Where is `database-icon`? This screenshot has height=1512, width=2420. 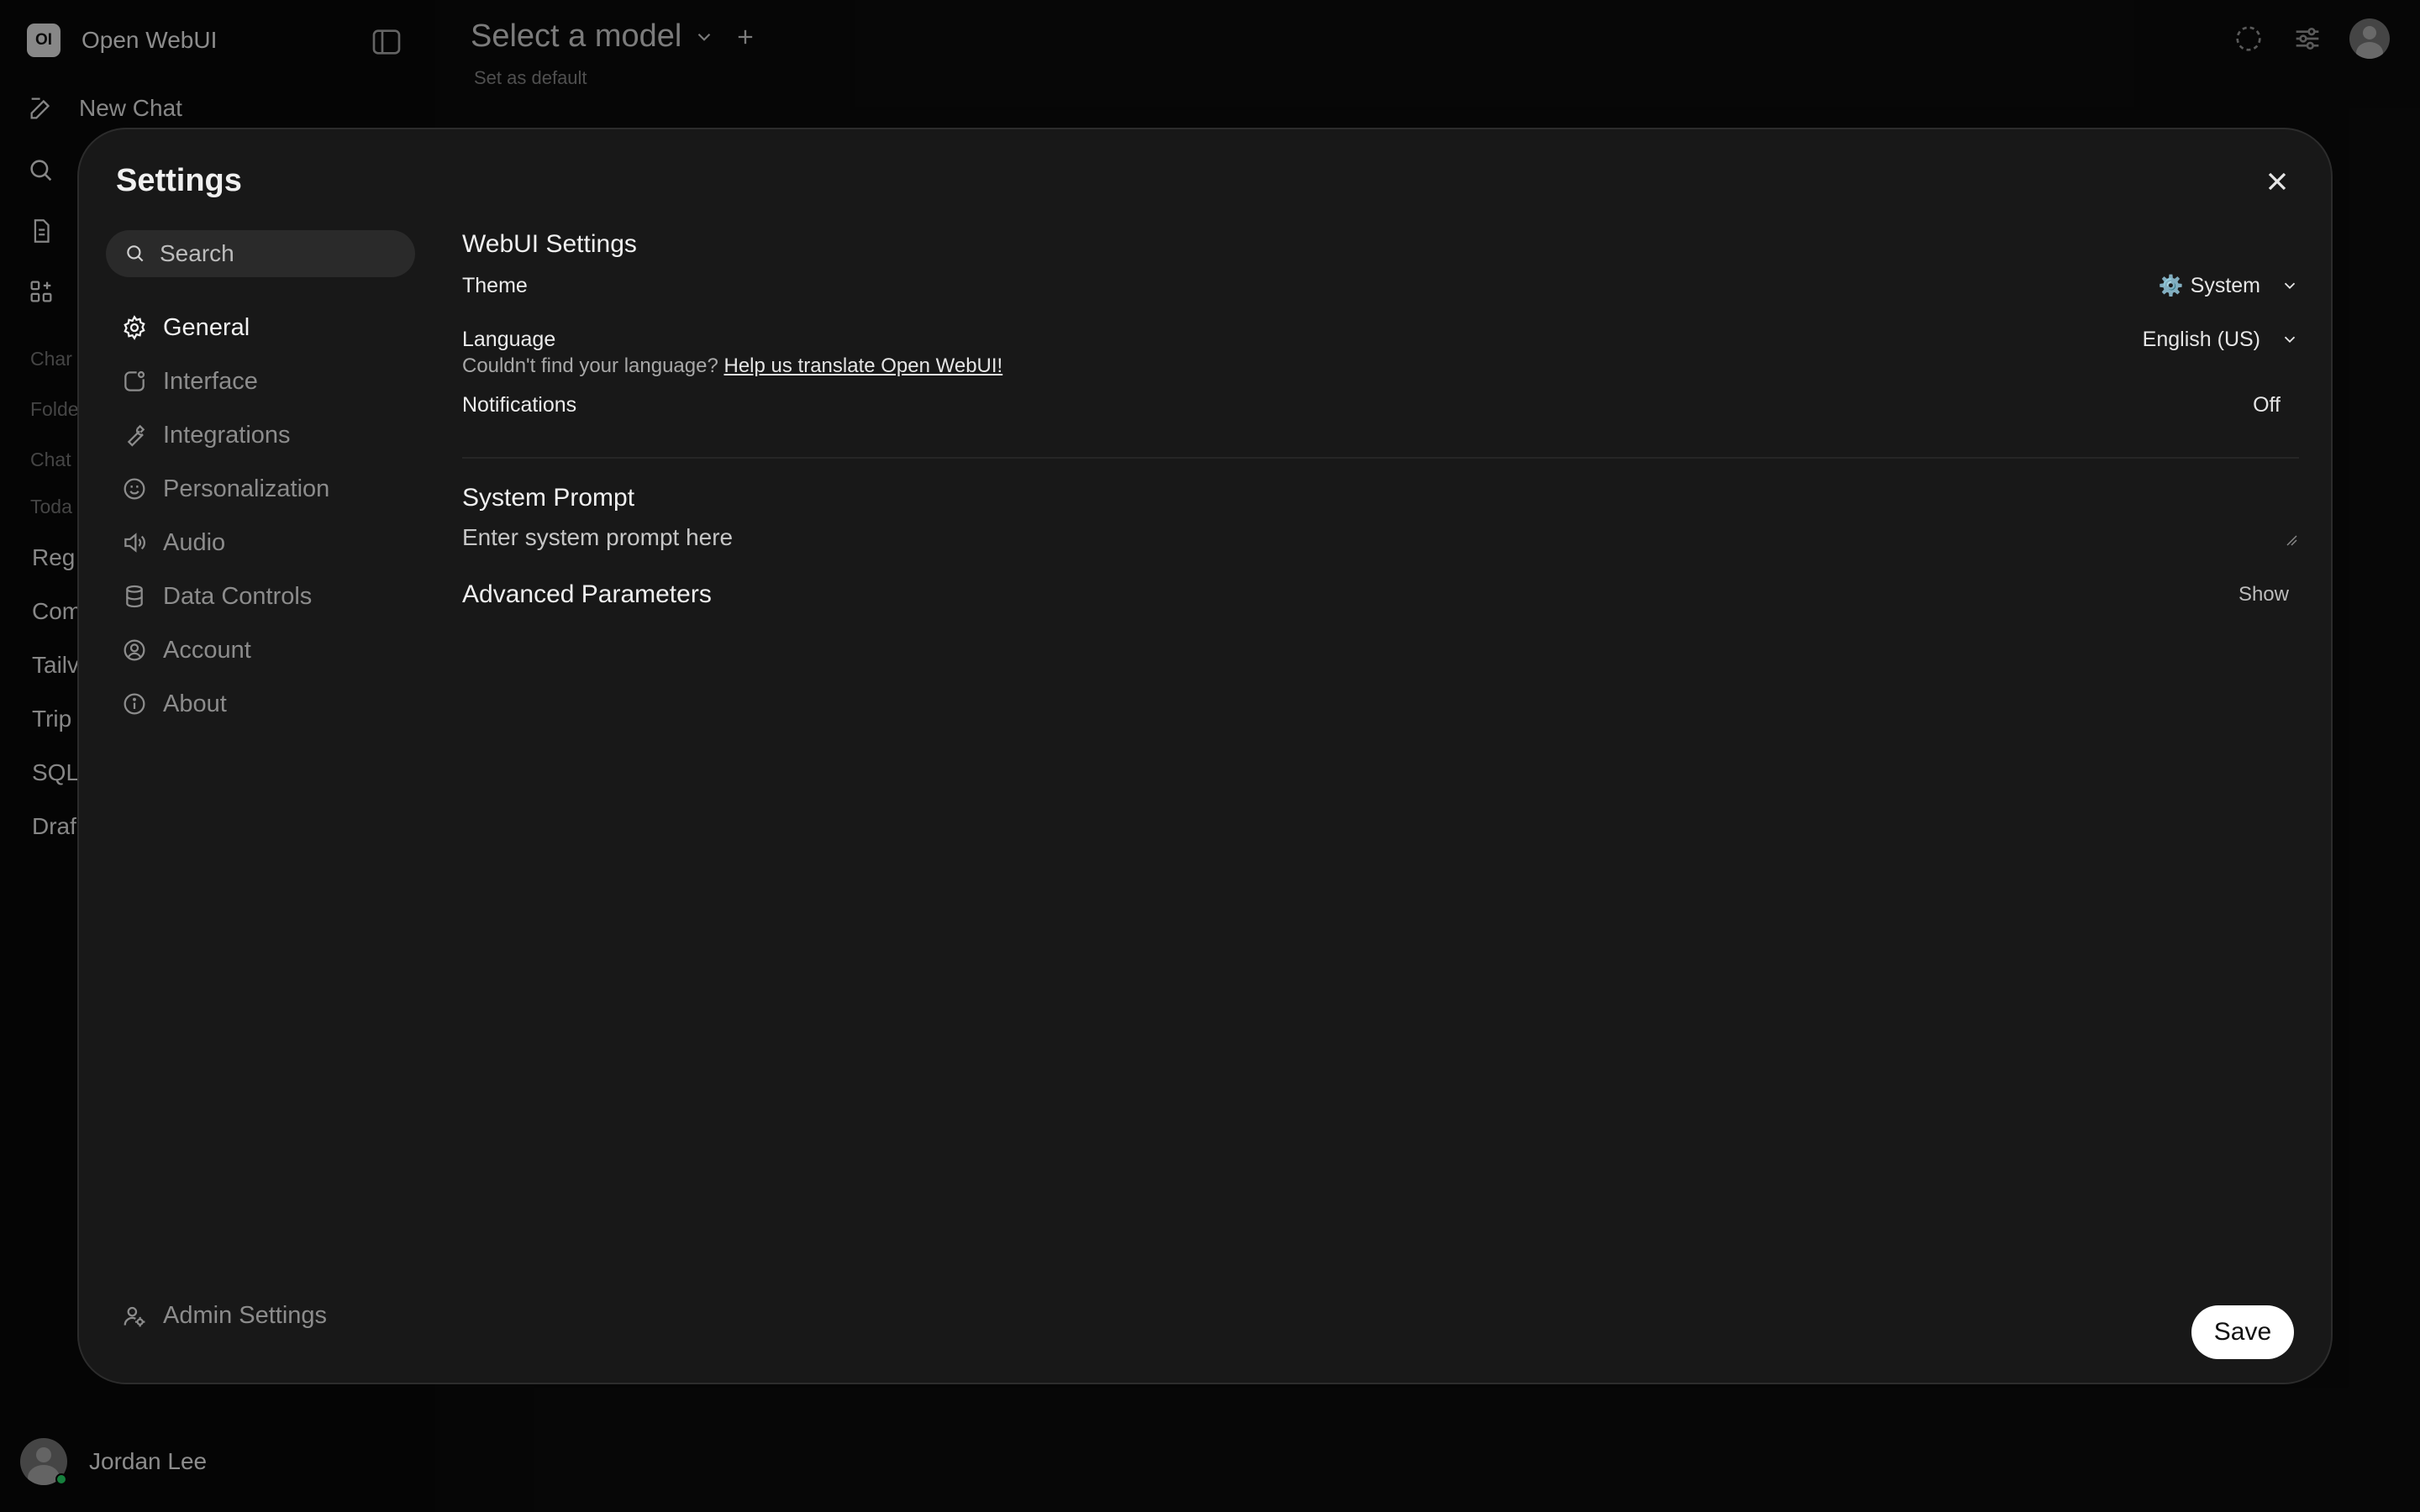
database-icon is located at coordinates (134, 596).